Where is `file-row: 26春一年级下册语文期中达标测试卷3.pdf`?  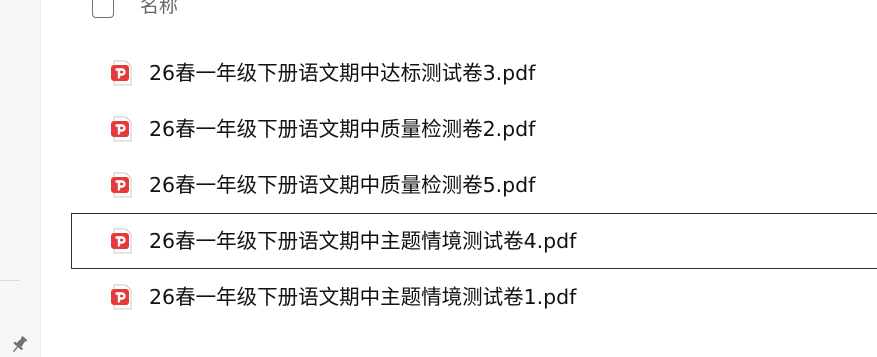 file-row: 26春一年级下册语文期中达标测试卷3.pdf is located at coordinates (474, 73).